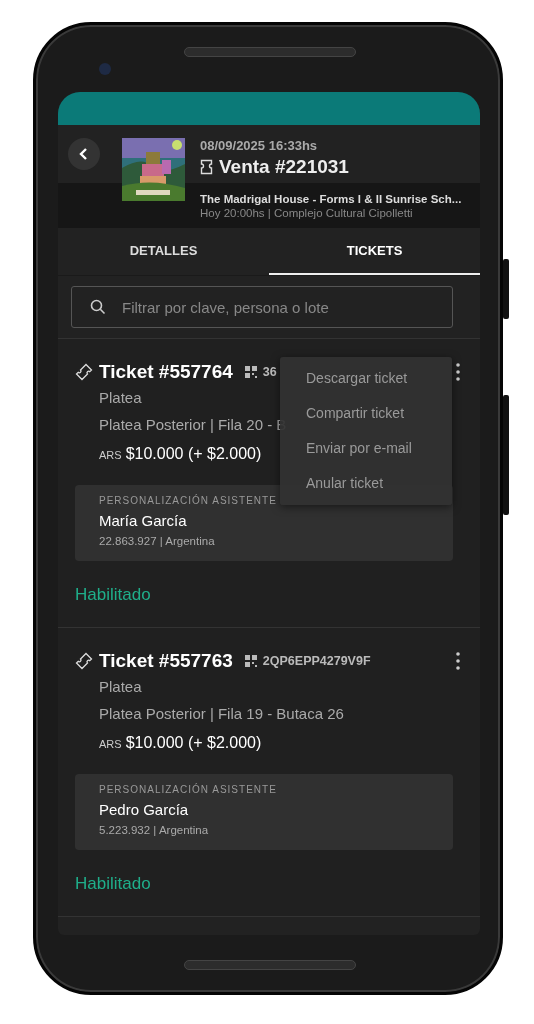  What do you see at coordinates (166, 372) in the screenshot?
I see `ticket-title: Ticket #557764` at bounding box center [166, 372].